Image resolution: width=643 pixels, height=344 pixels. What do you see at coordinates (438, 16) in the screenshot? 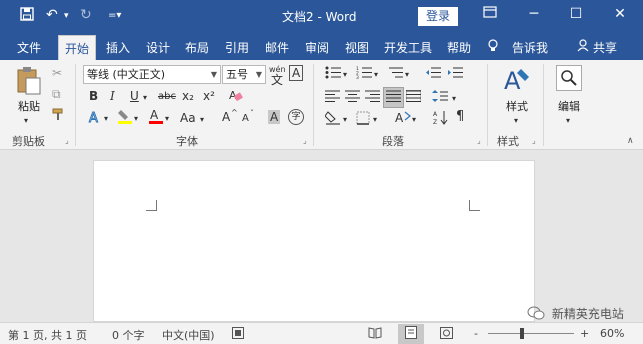
I see `login-button: 登录` at bounding box center [438, 16].